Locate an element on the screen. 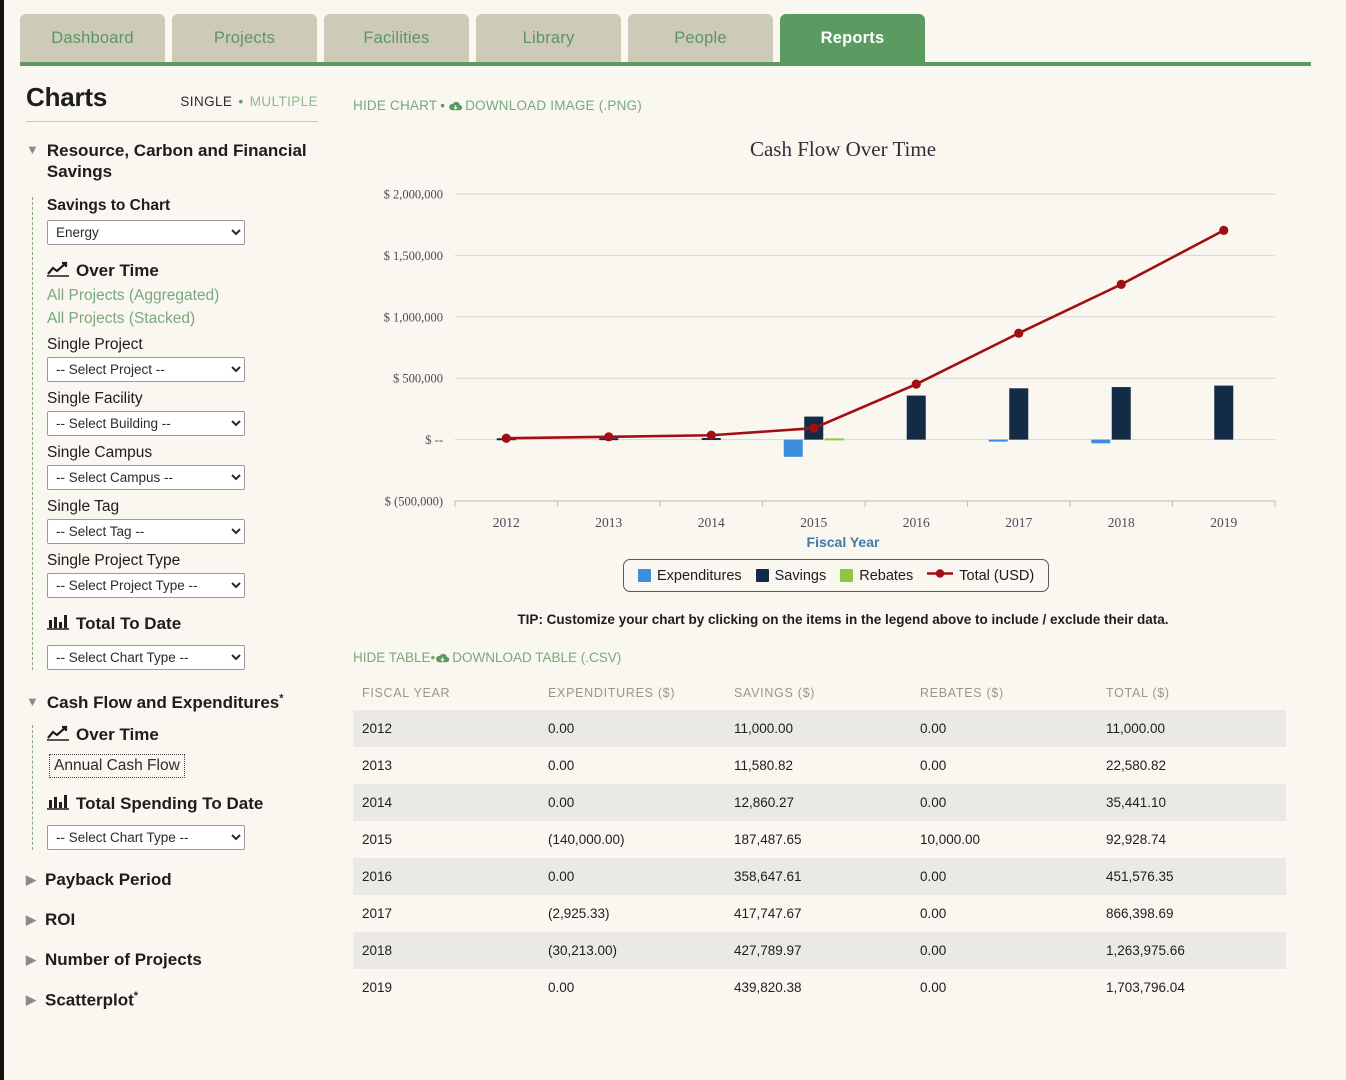 Image resolution: width=1346 pixels, height=1080 pixels. nav-tab-people: People is located at coordinates (700, 38).